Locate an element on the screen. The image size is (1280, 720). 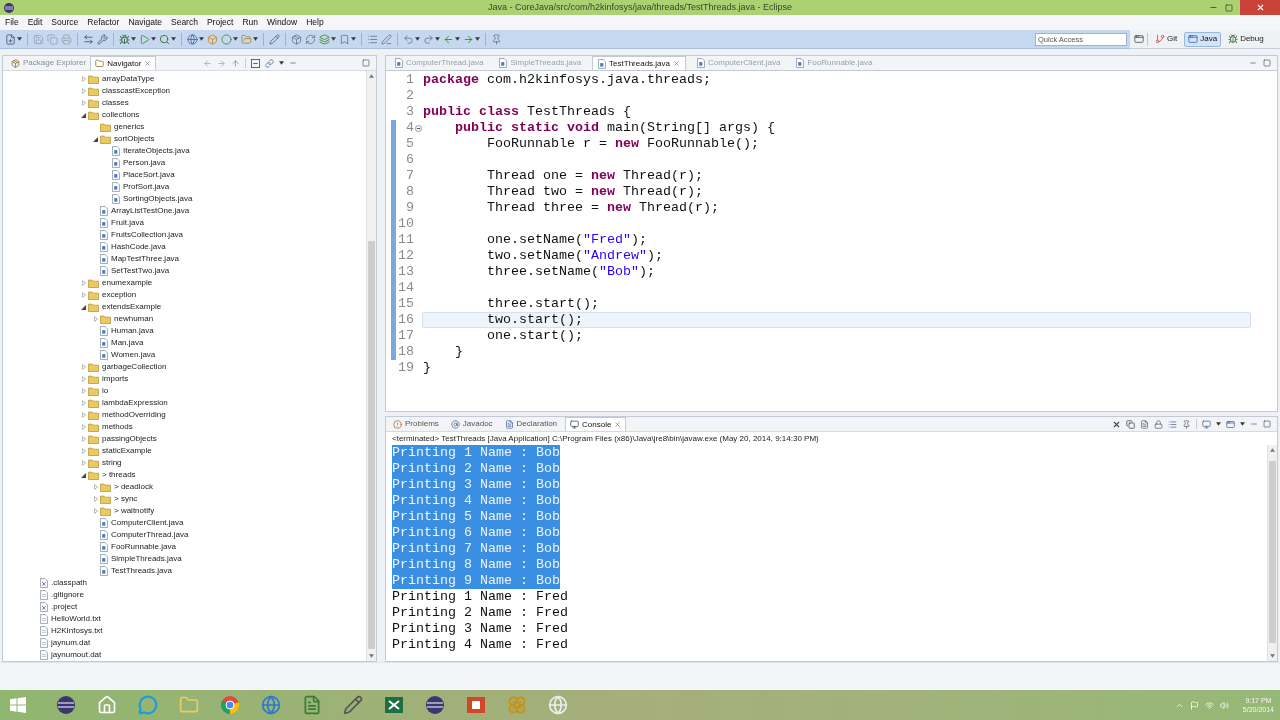
forward-arrow-icon is located at coordinates (221, 63).